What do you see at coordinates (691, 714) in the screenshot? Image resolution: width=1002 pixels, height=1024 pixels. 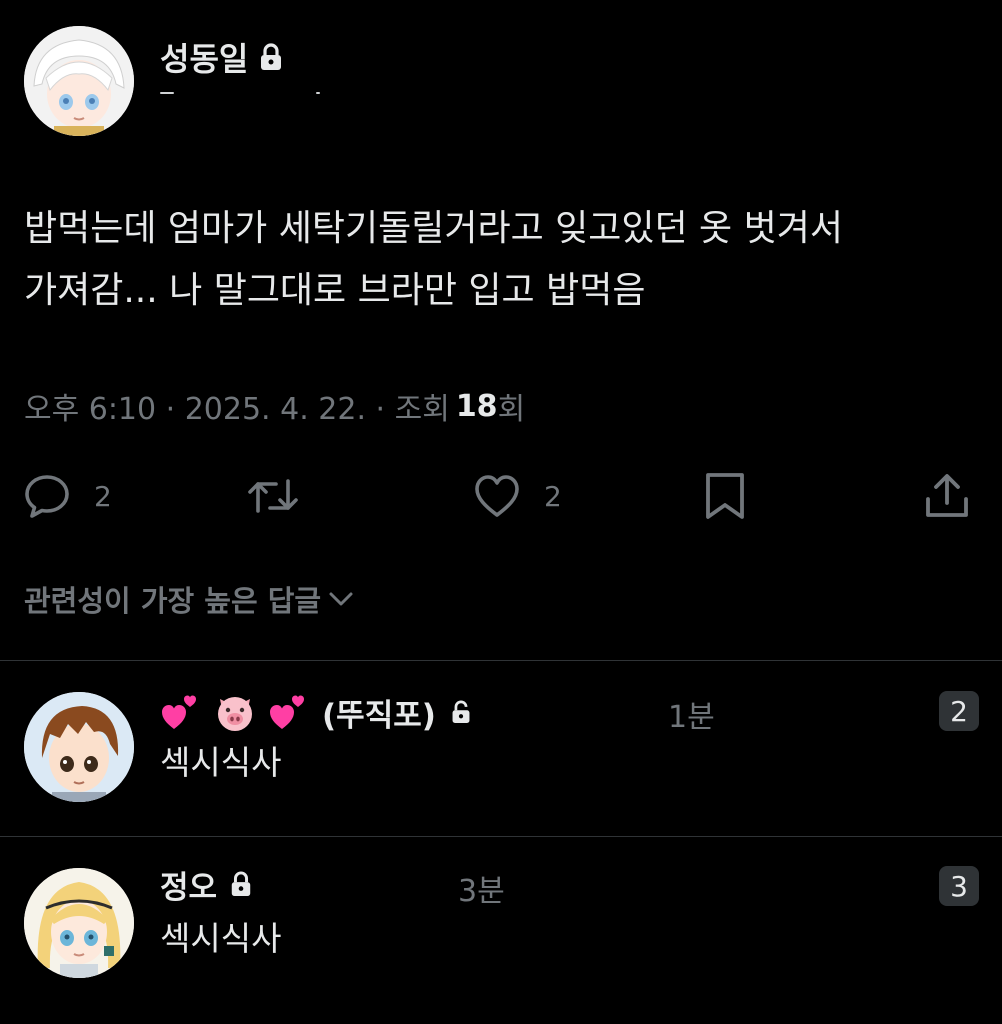 I see `reply-timestamp: 1분` at bounding box center [691, 714].